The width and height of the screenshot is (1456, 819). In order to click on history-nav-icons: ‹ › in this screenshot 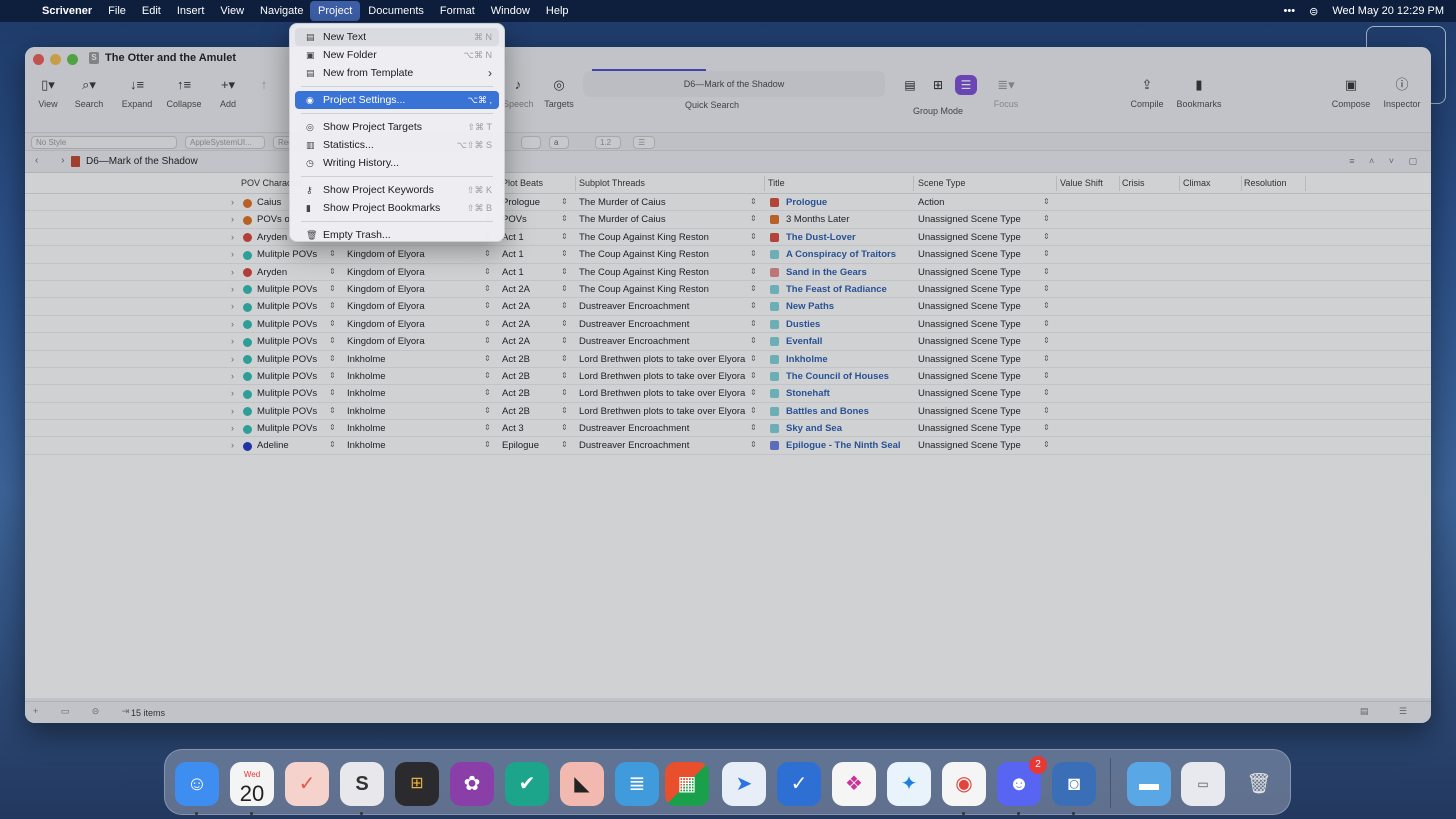, I will do `click(54, 160)`.